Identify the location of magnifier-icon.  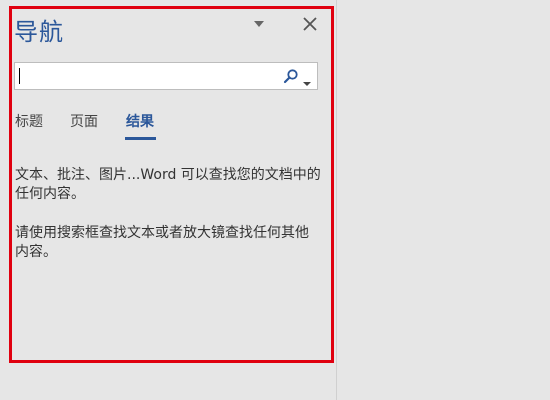
(290, 76).